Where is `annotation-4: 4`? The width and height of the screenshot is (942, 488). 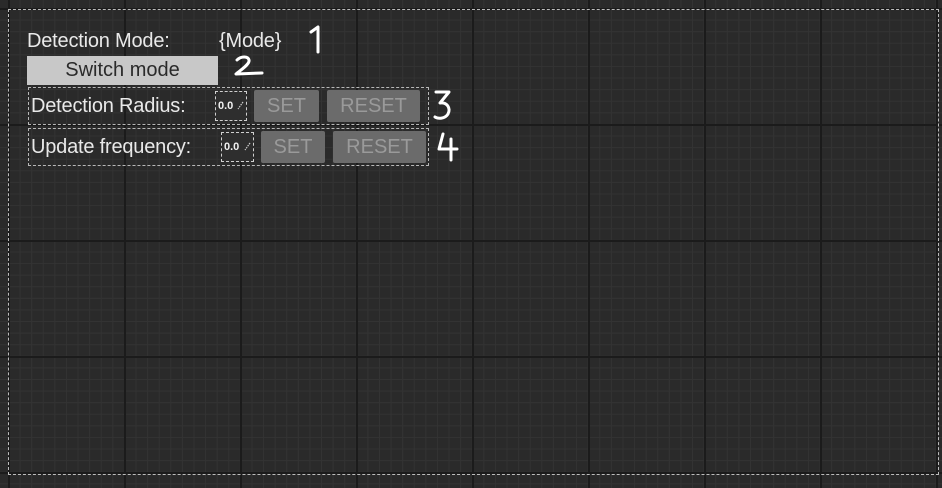 annotation-4: 4 is located at coordinates (448, 147).